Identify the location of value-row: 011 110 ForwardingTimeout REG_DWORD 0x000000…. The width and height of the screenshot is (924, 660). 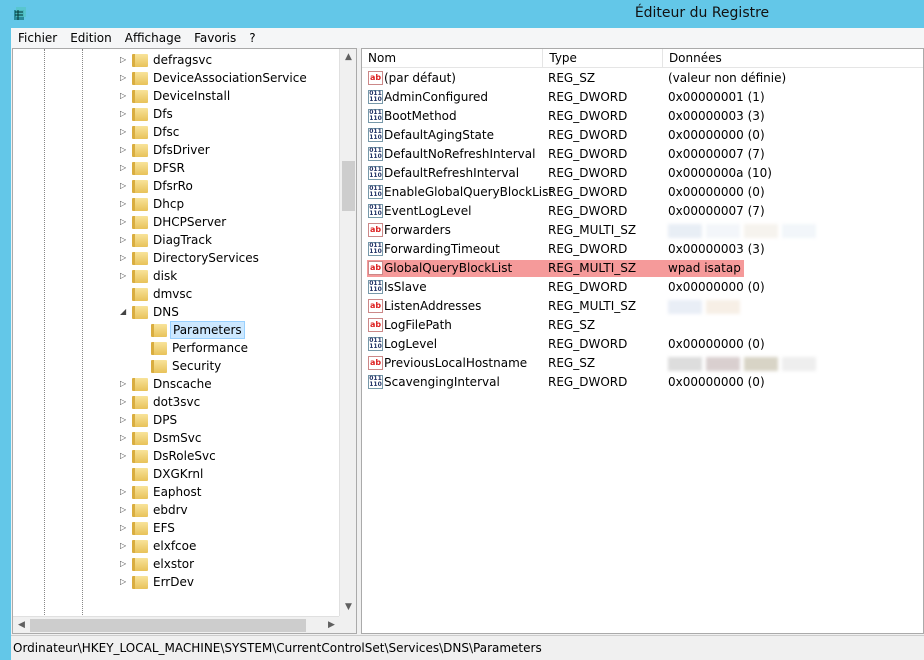
(644, 249).